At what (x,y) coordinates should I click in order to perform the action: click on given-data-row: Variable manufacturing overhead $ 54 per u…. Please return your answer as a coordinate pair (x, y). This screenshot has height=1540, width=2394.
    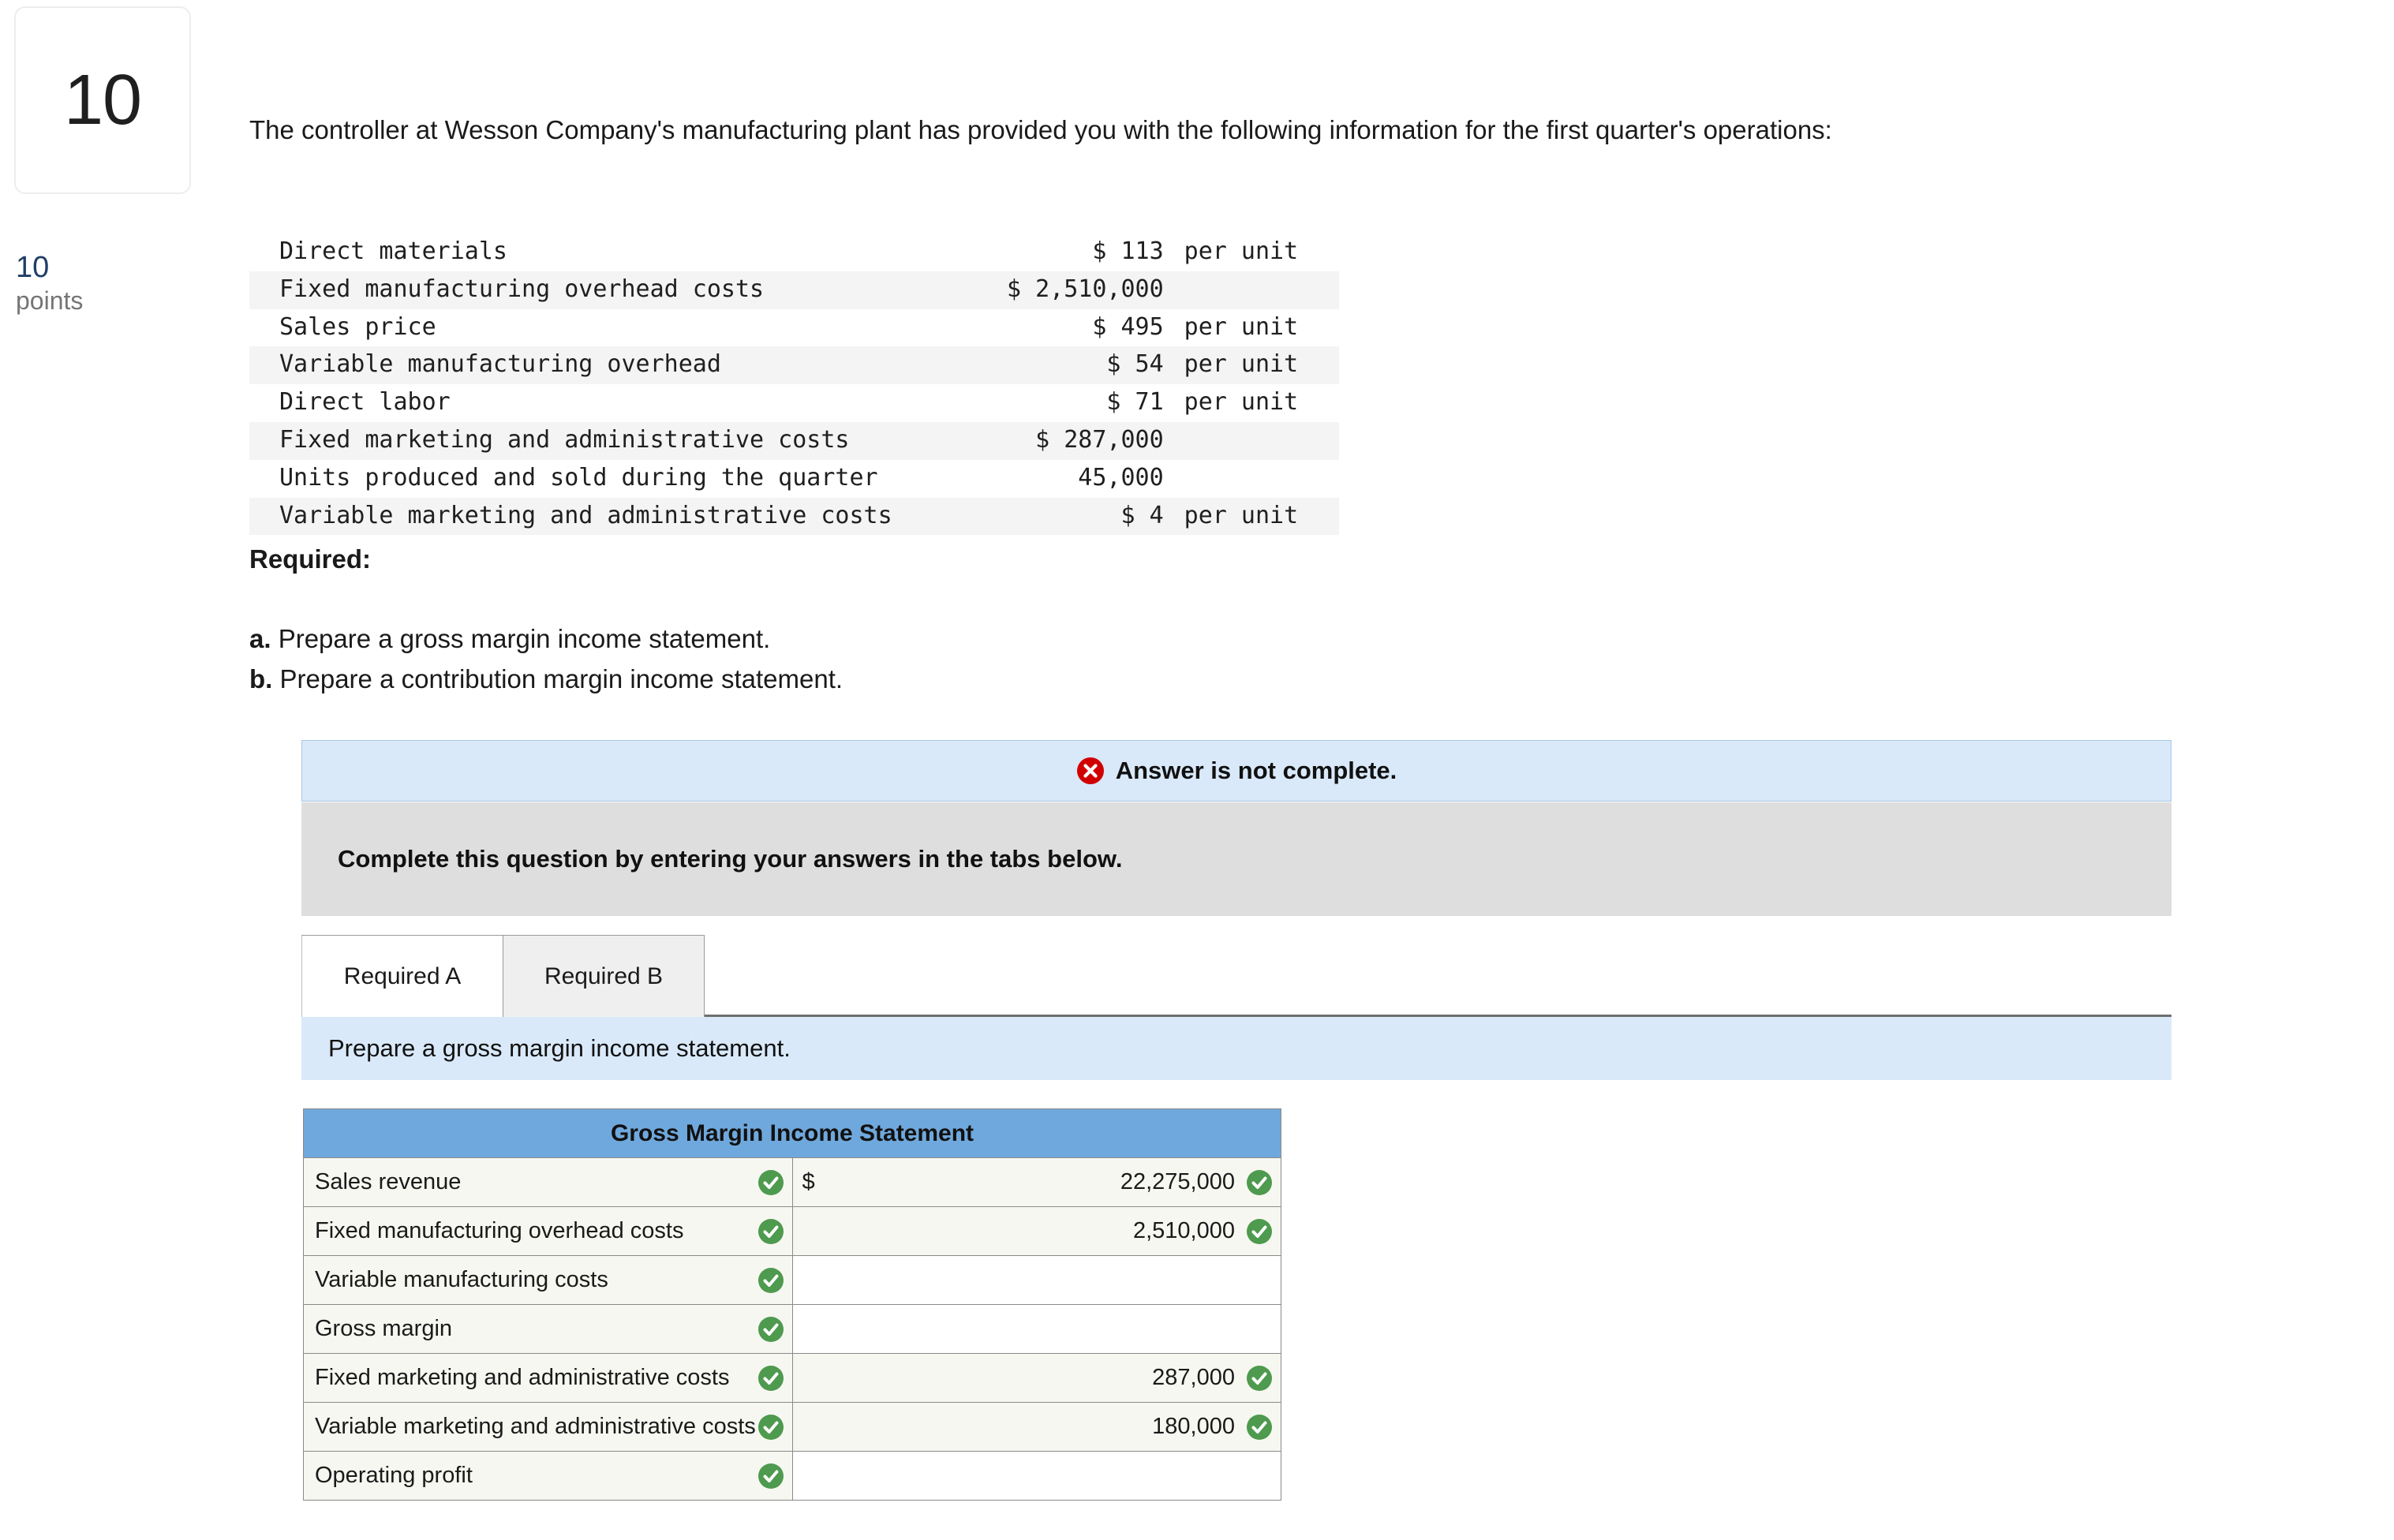
    Looking at the image, I should click on (794, 365).